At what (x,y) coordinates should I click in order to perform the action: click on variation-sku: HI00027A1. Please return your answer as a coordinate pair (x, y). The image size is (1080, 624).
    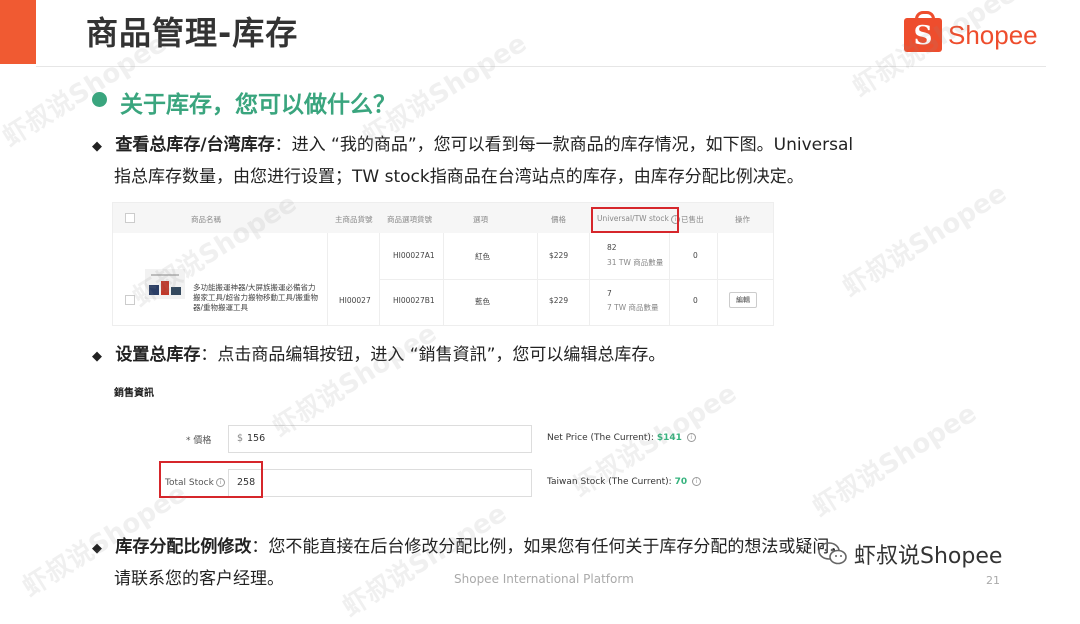
    Looking at the image, I should click on (414, 255).